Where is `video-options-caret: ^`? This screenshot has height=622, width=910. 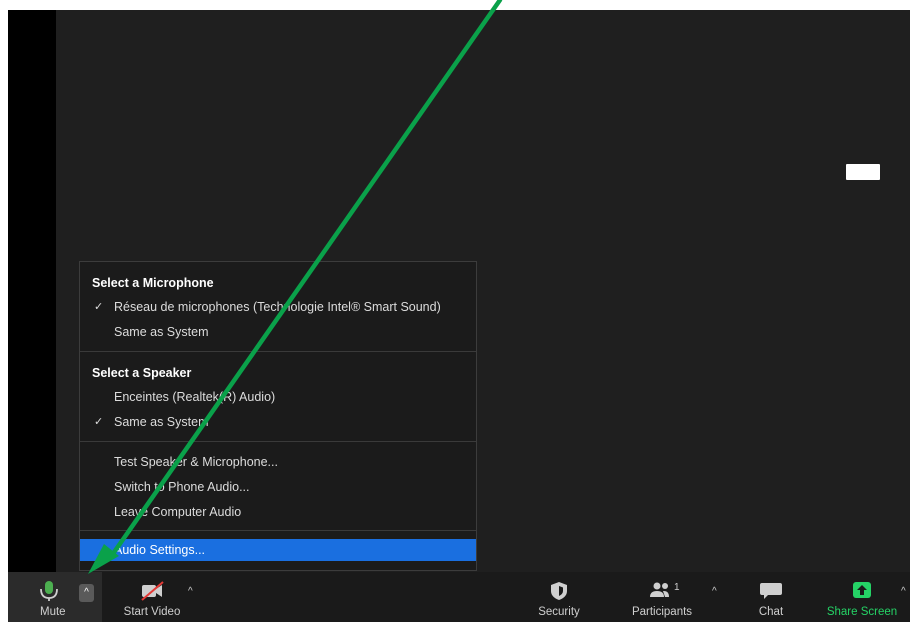 video-options-caret: ^ is located at coordinates (190, 591).